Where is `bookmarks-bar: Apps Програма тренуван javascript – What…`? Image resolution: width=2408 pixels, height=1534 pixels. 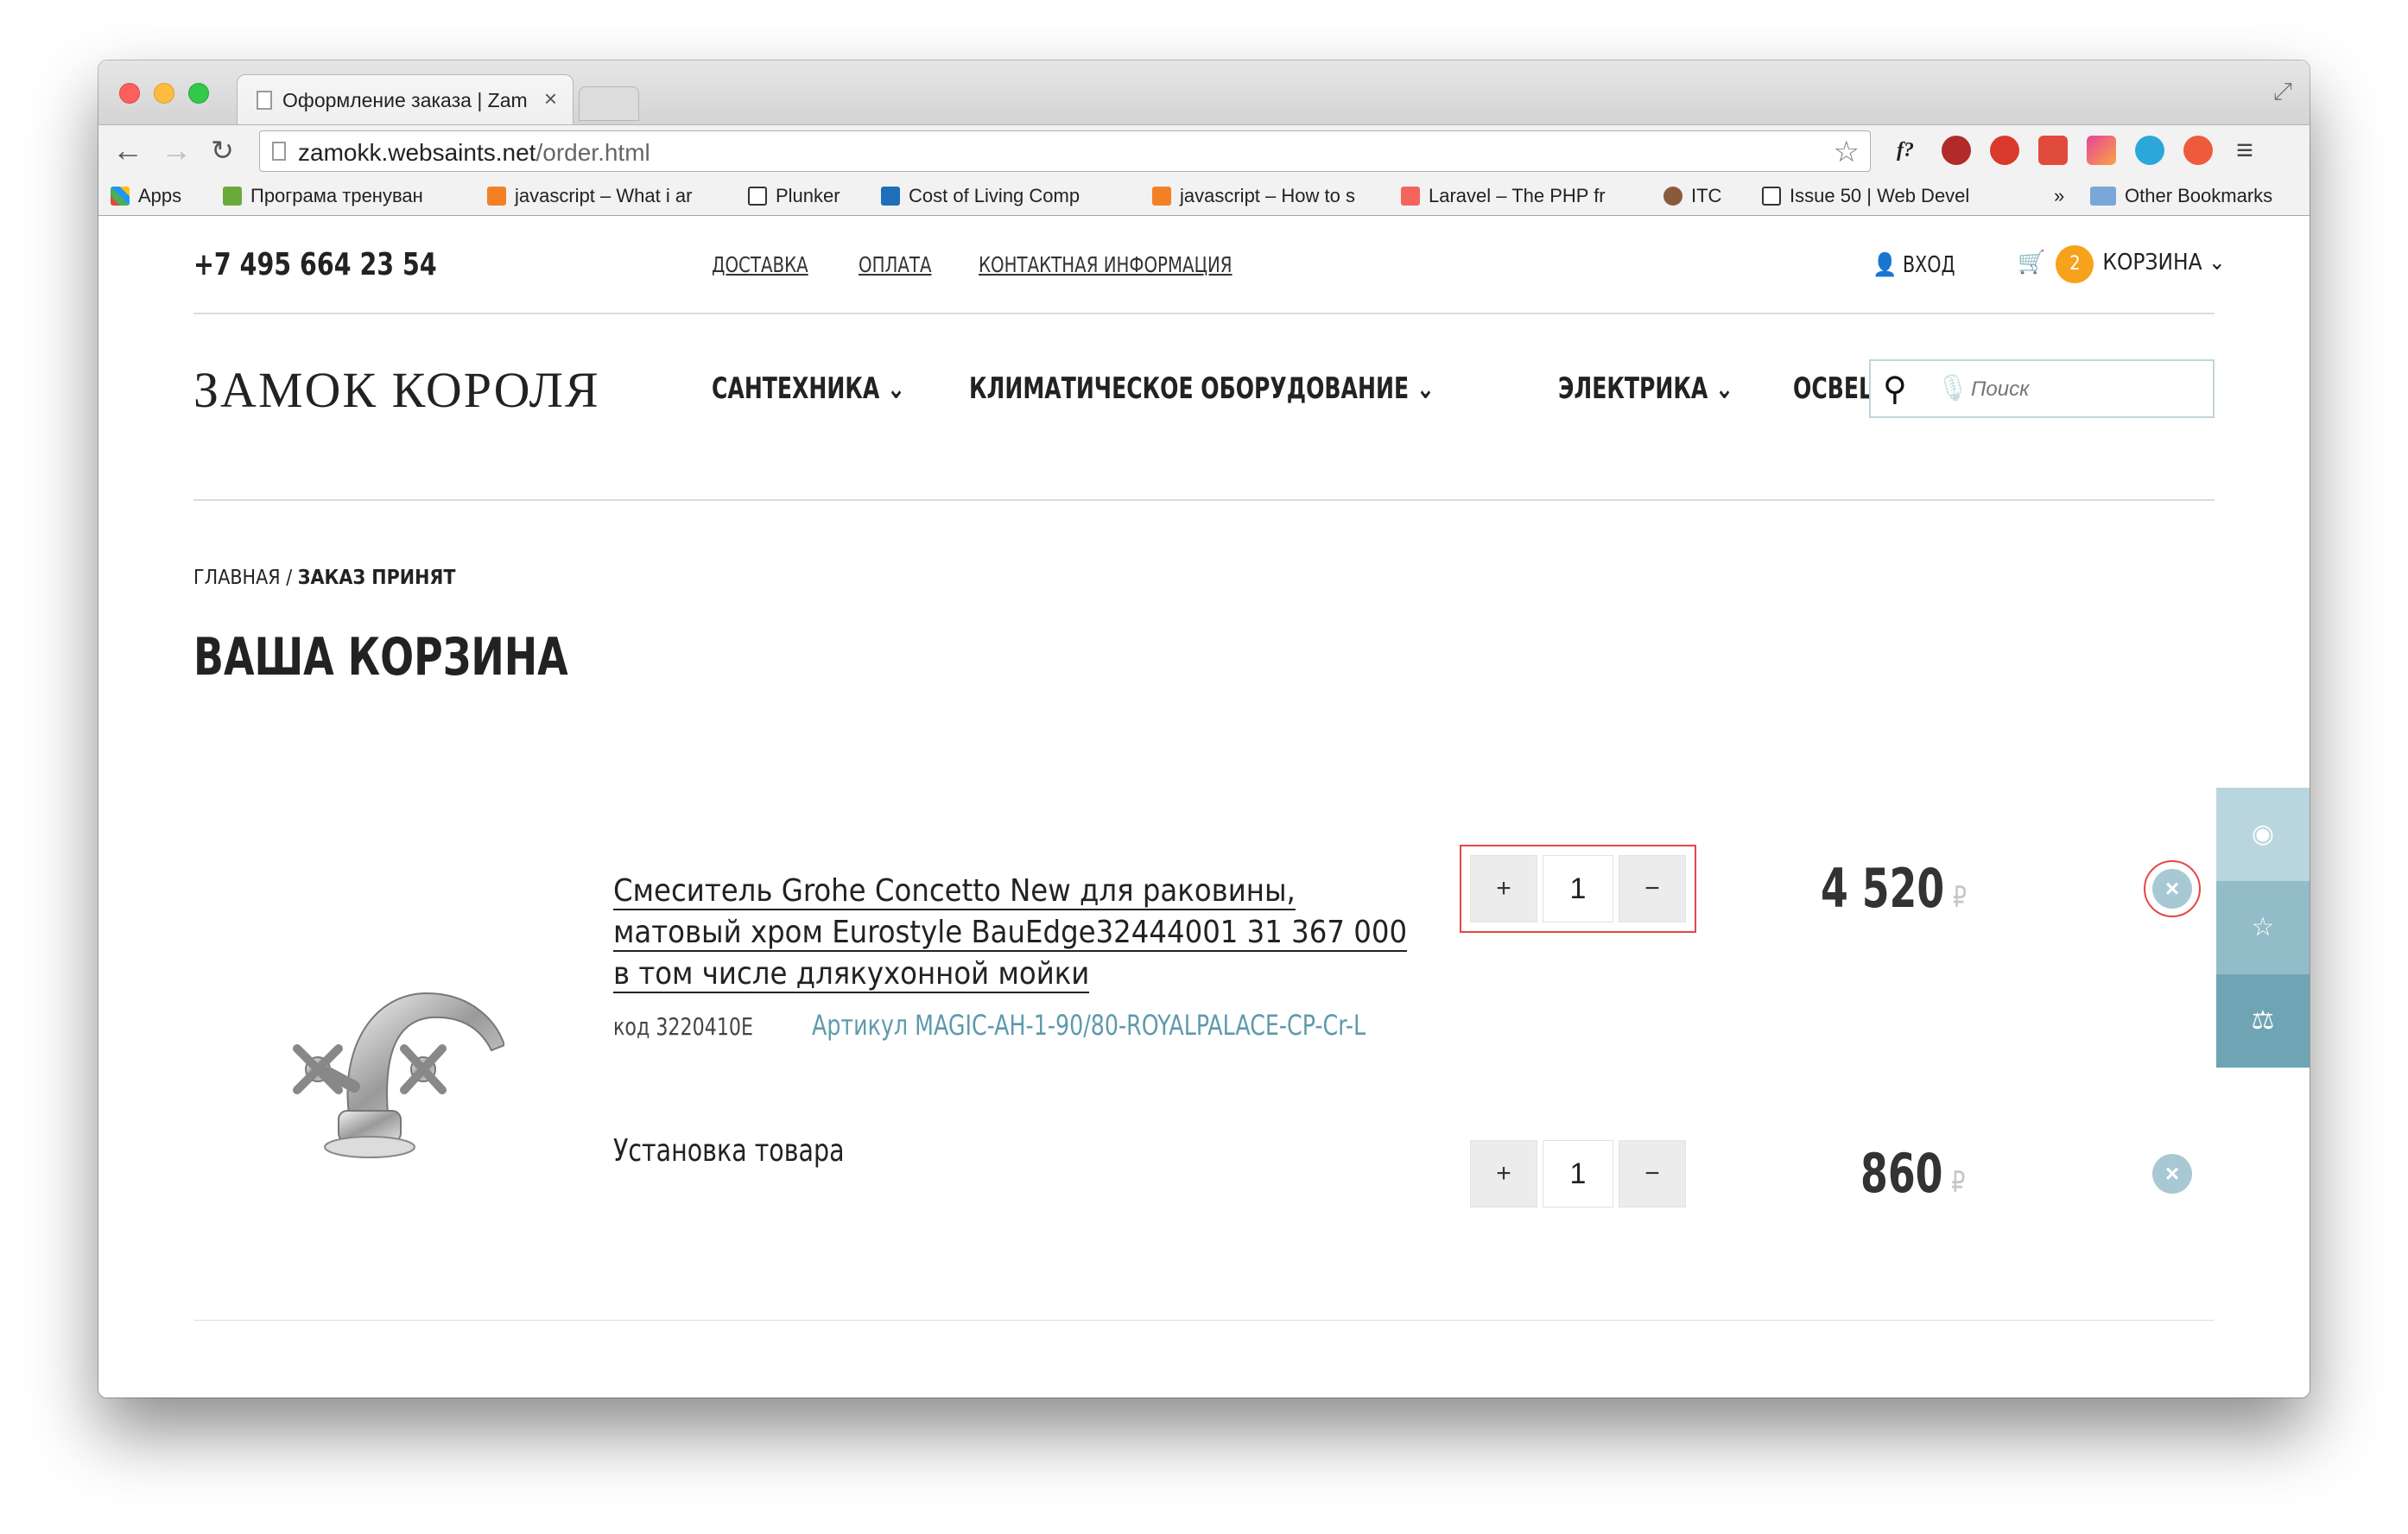
bookmarks-bar: Apps Програма тренуван javascript – What… is located at coordinates (1204, 196).